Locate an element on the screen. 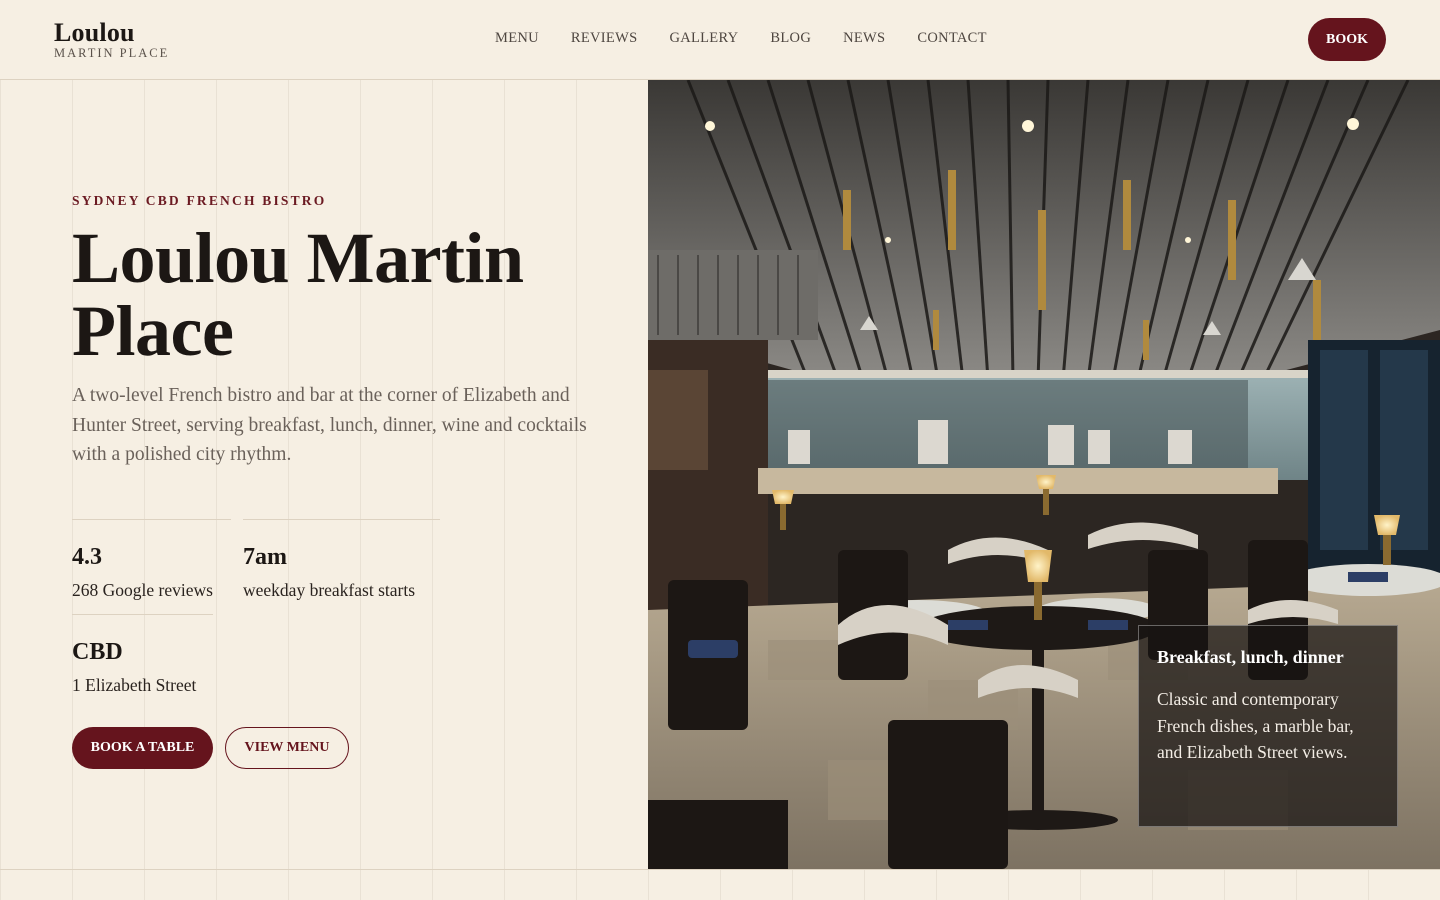 This screenshot has height=900, width=1440. page-title: Loulou Martin Place is located at coordinates (298, 294).